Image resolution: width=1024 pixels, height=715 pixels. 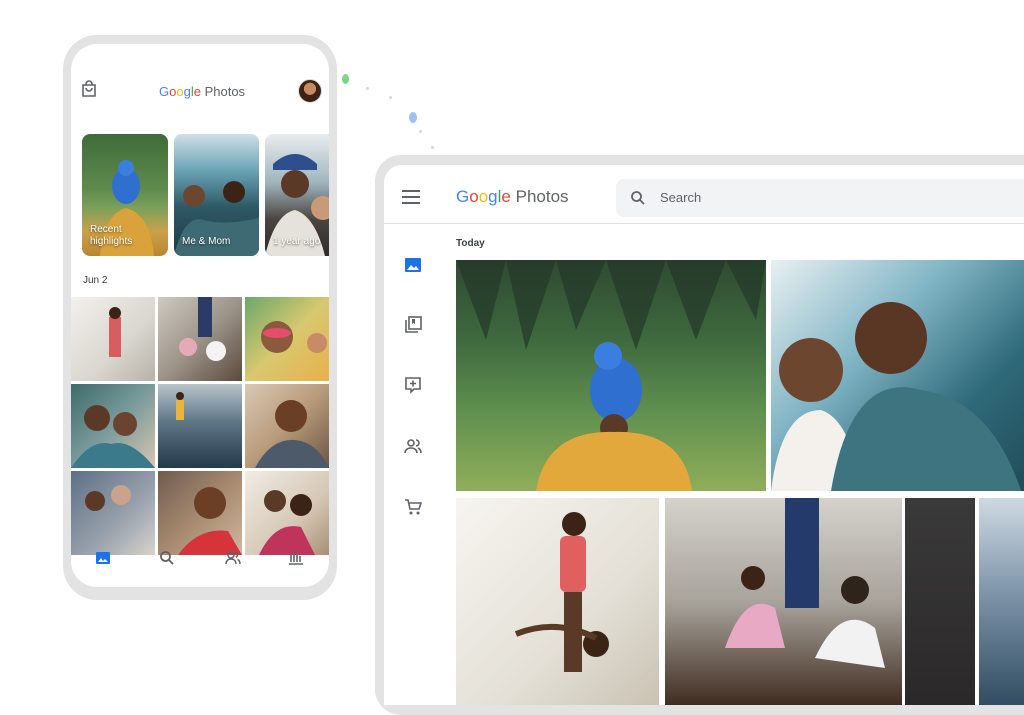 I want to click on print-store-icon, so click(x=413, y=507).